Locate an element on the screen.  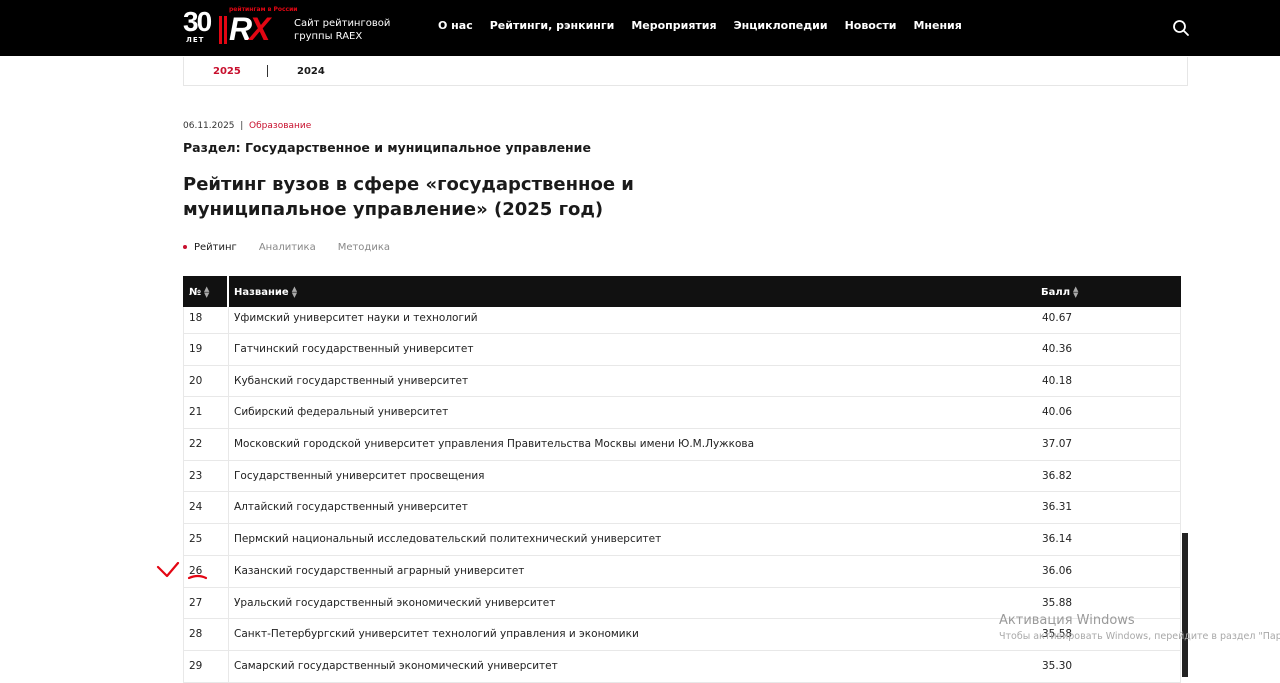
table-row: 21 Сибирский федеральный университет 40.06 is located at coordinates (682, 413).